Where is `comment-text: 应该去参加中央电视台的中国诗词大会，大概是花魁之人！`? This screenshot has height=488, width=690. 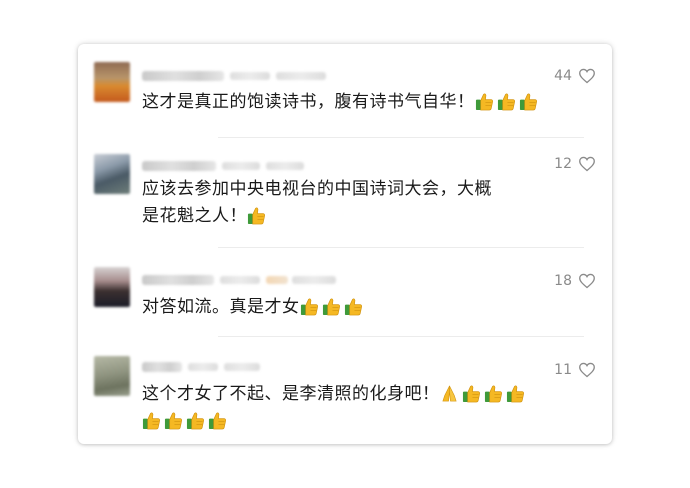 comment-text: 应该去参加中央电视台的中国诗词大会，大概是花魁之人！ is located at coordinates (322, 203).